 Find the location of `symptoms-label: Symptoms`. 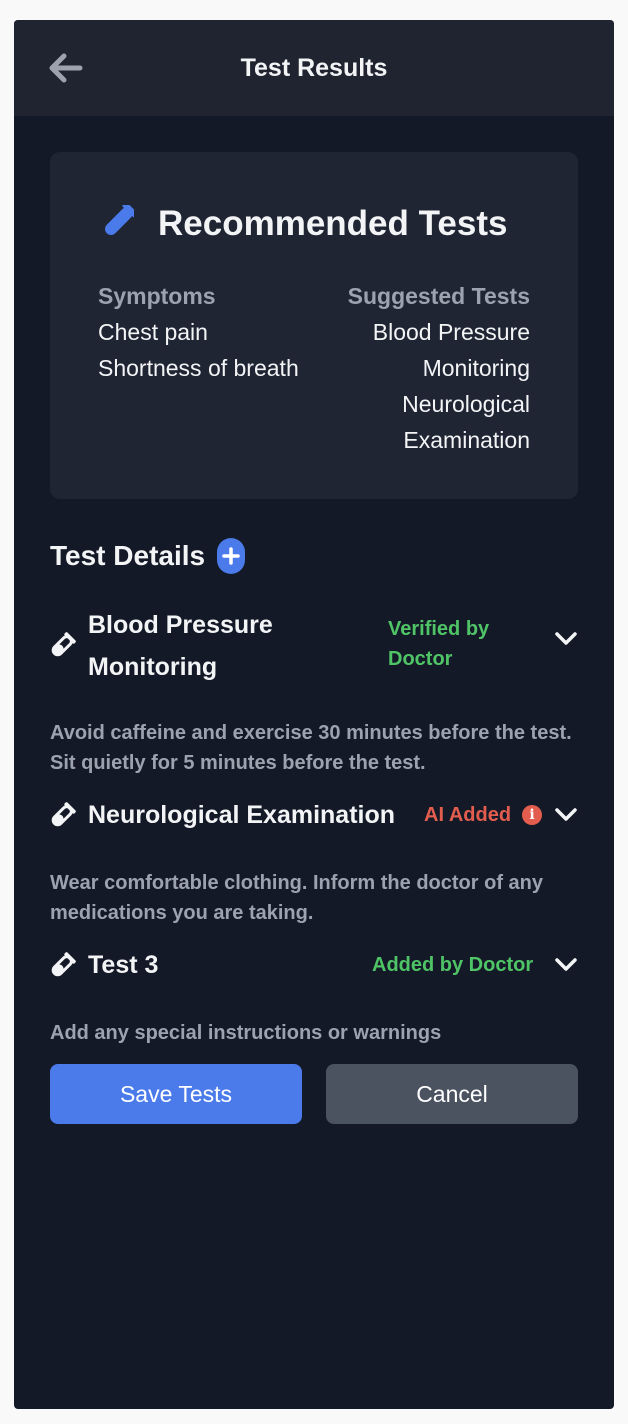

symptoms-label: Symptoms is located at coordinates (157, 296).